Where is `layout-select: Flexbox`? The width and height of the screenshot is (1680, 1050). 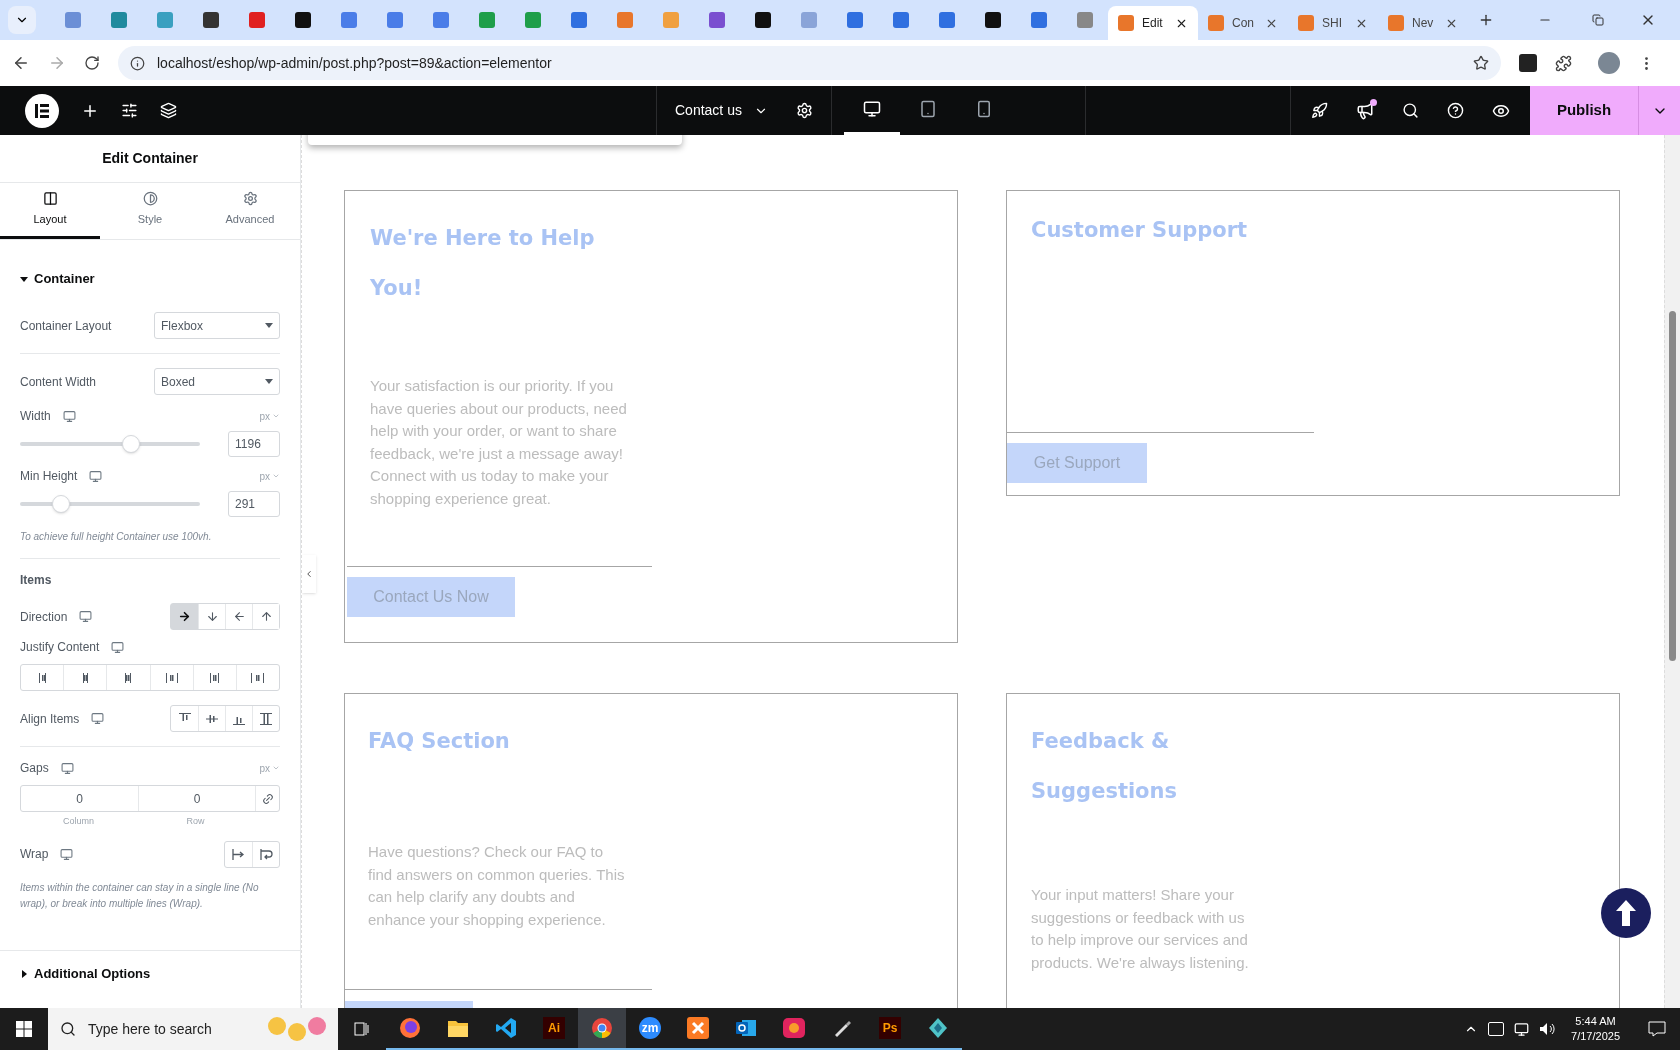 layout-select: Flexbox is located at coordinates (217, 325).